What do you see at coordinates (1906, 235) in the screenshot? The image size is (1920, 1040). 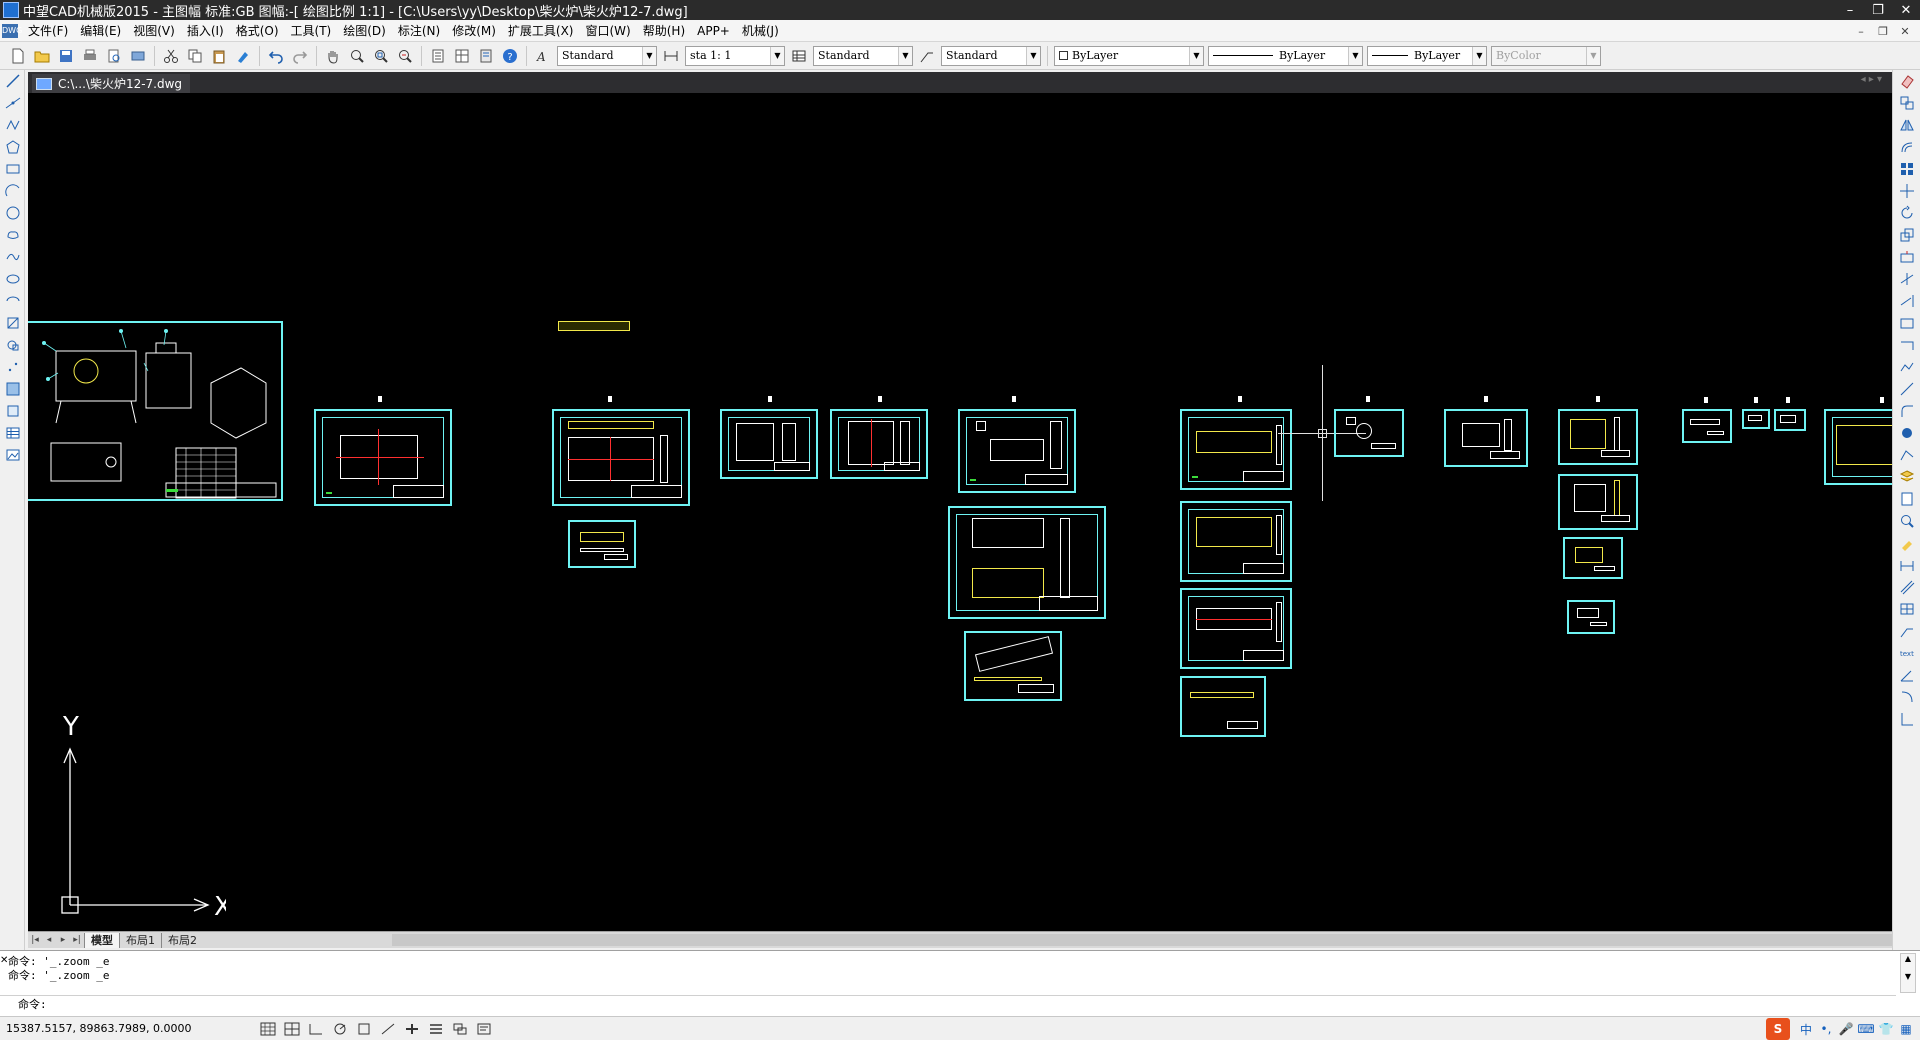 I see `scale-icon` at bounding box center [1906, 235].